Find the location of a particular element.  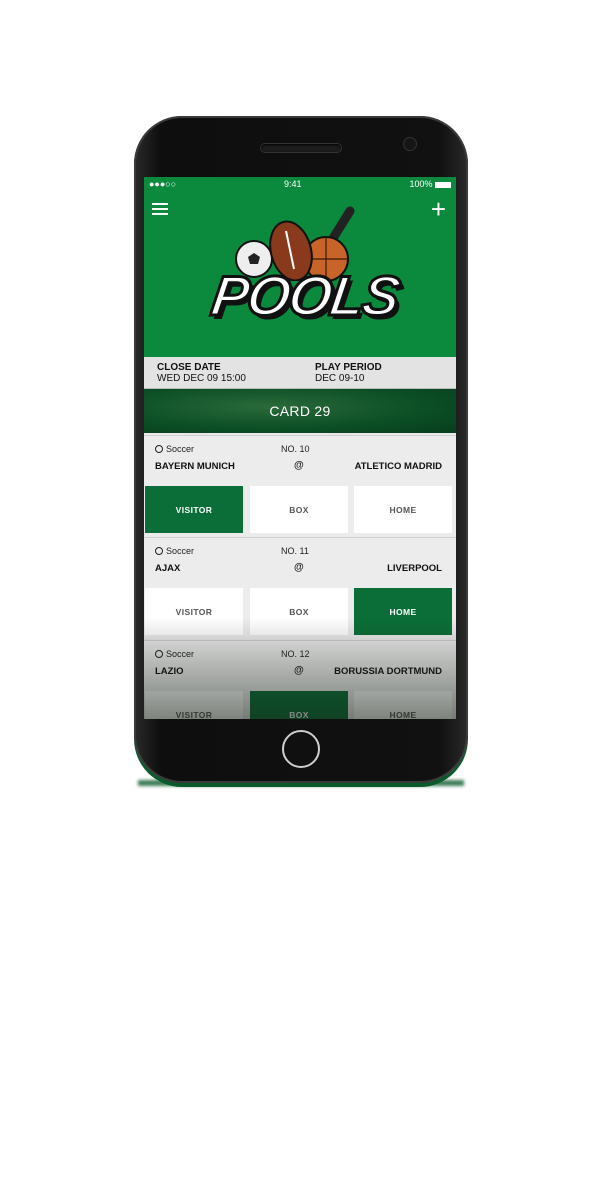

status-bar: ●●●○○ 9:41 100% is located at coordinates (300, 184).